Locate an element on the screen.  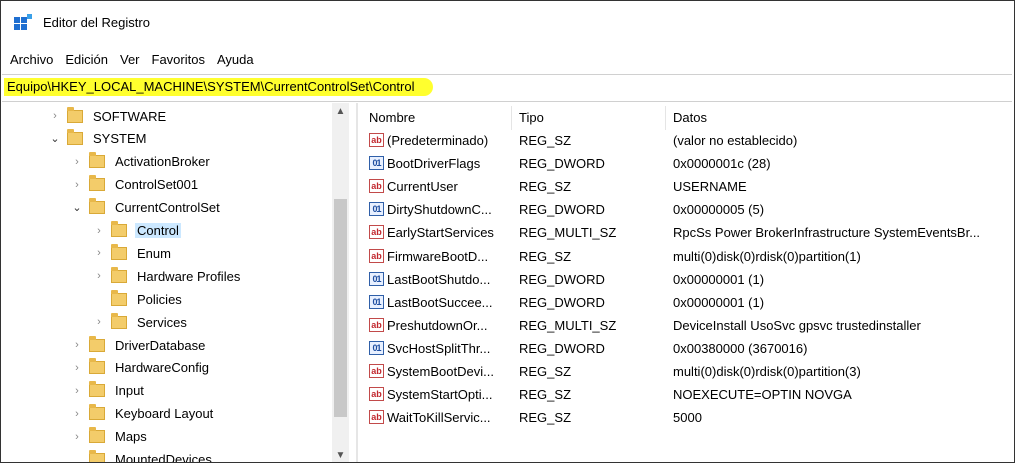
menu-ver: Ver is located at coordinates (130, 59).